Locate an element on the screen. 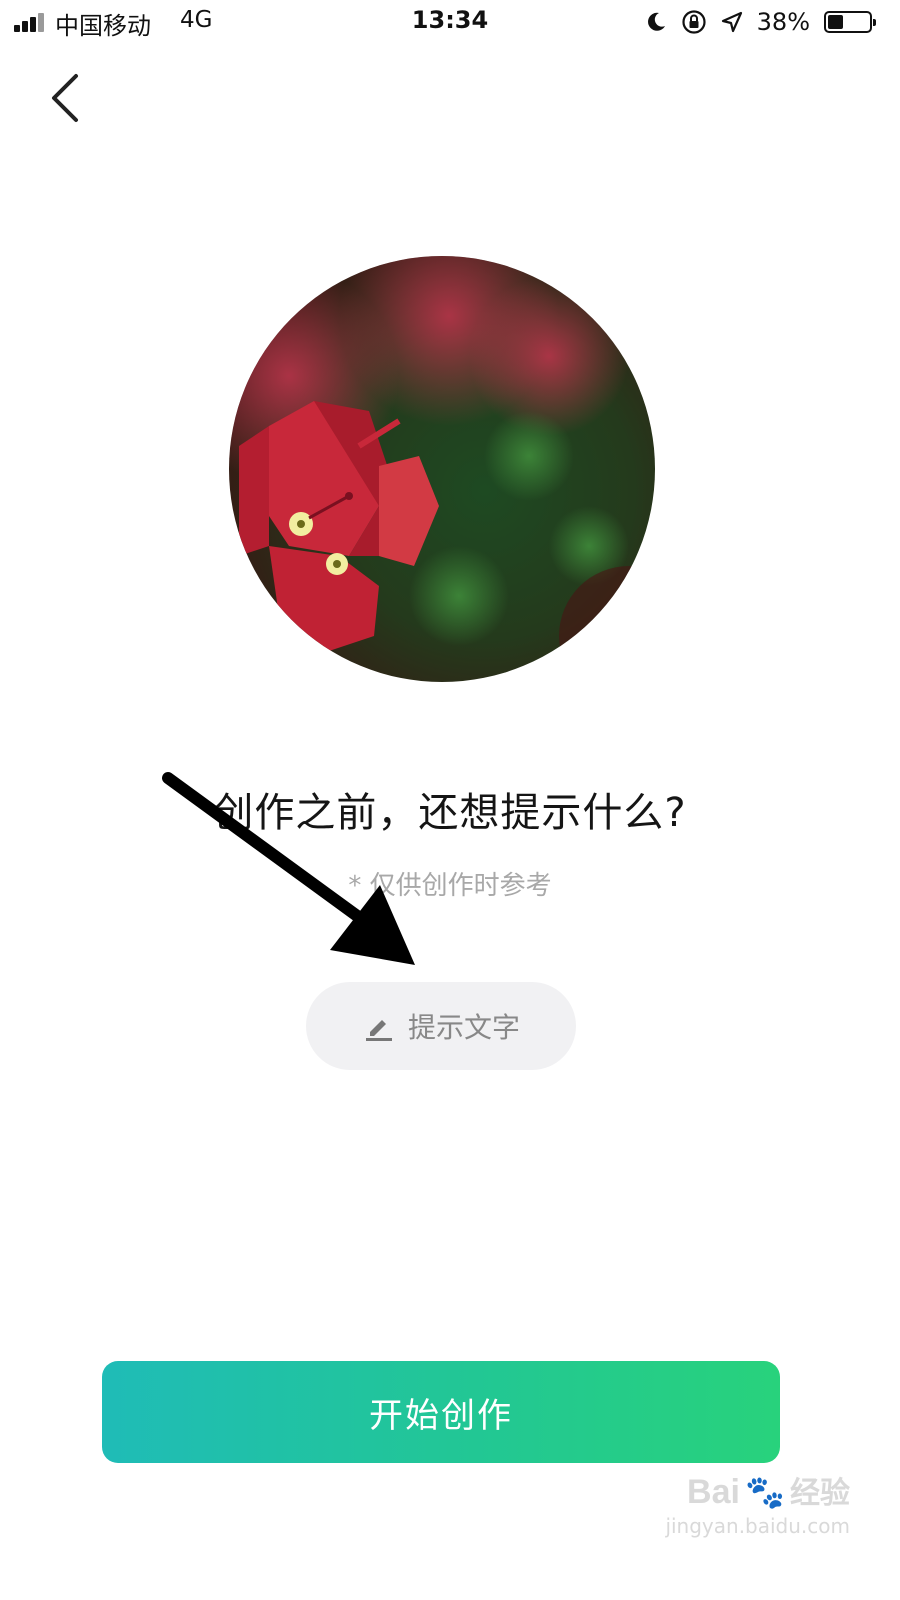  status-icons: 38% is located at coordinates (760, 22).